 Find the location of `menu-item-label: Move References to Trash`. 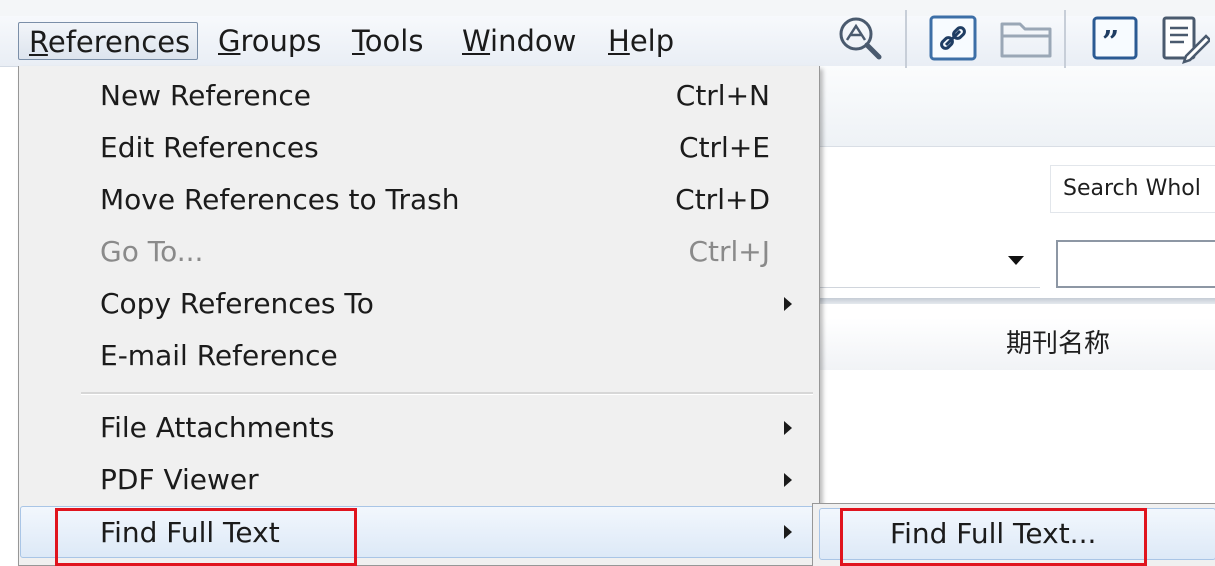

menu-item-label: Move References to Trash is located at coordinates (280, 199).